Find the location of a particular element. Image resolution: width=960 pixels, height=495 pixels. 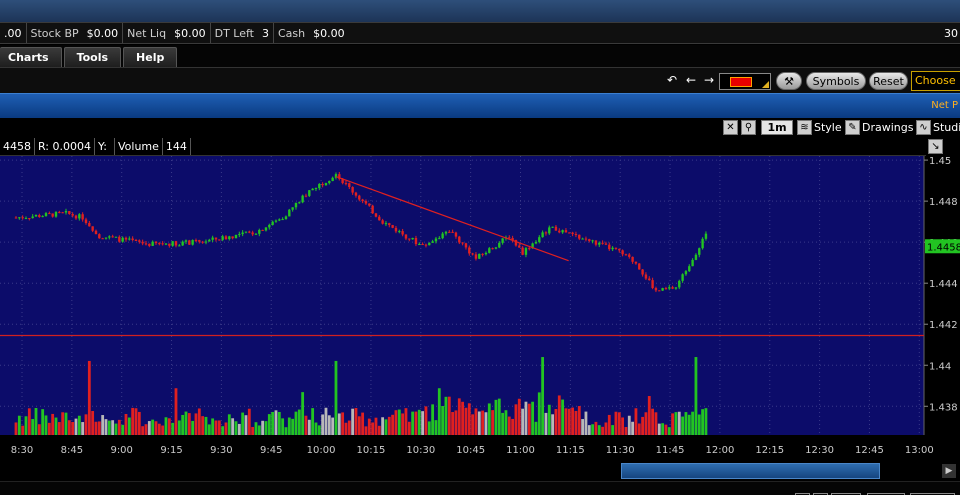

timeframe-button: 1m is located at coordinates (777, 127).